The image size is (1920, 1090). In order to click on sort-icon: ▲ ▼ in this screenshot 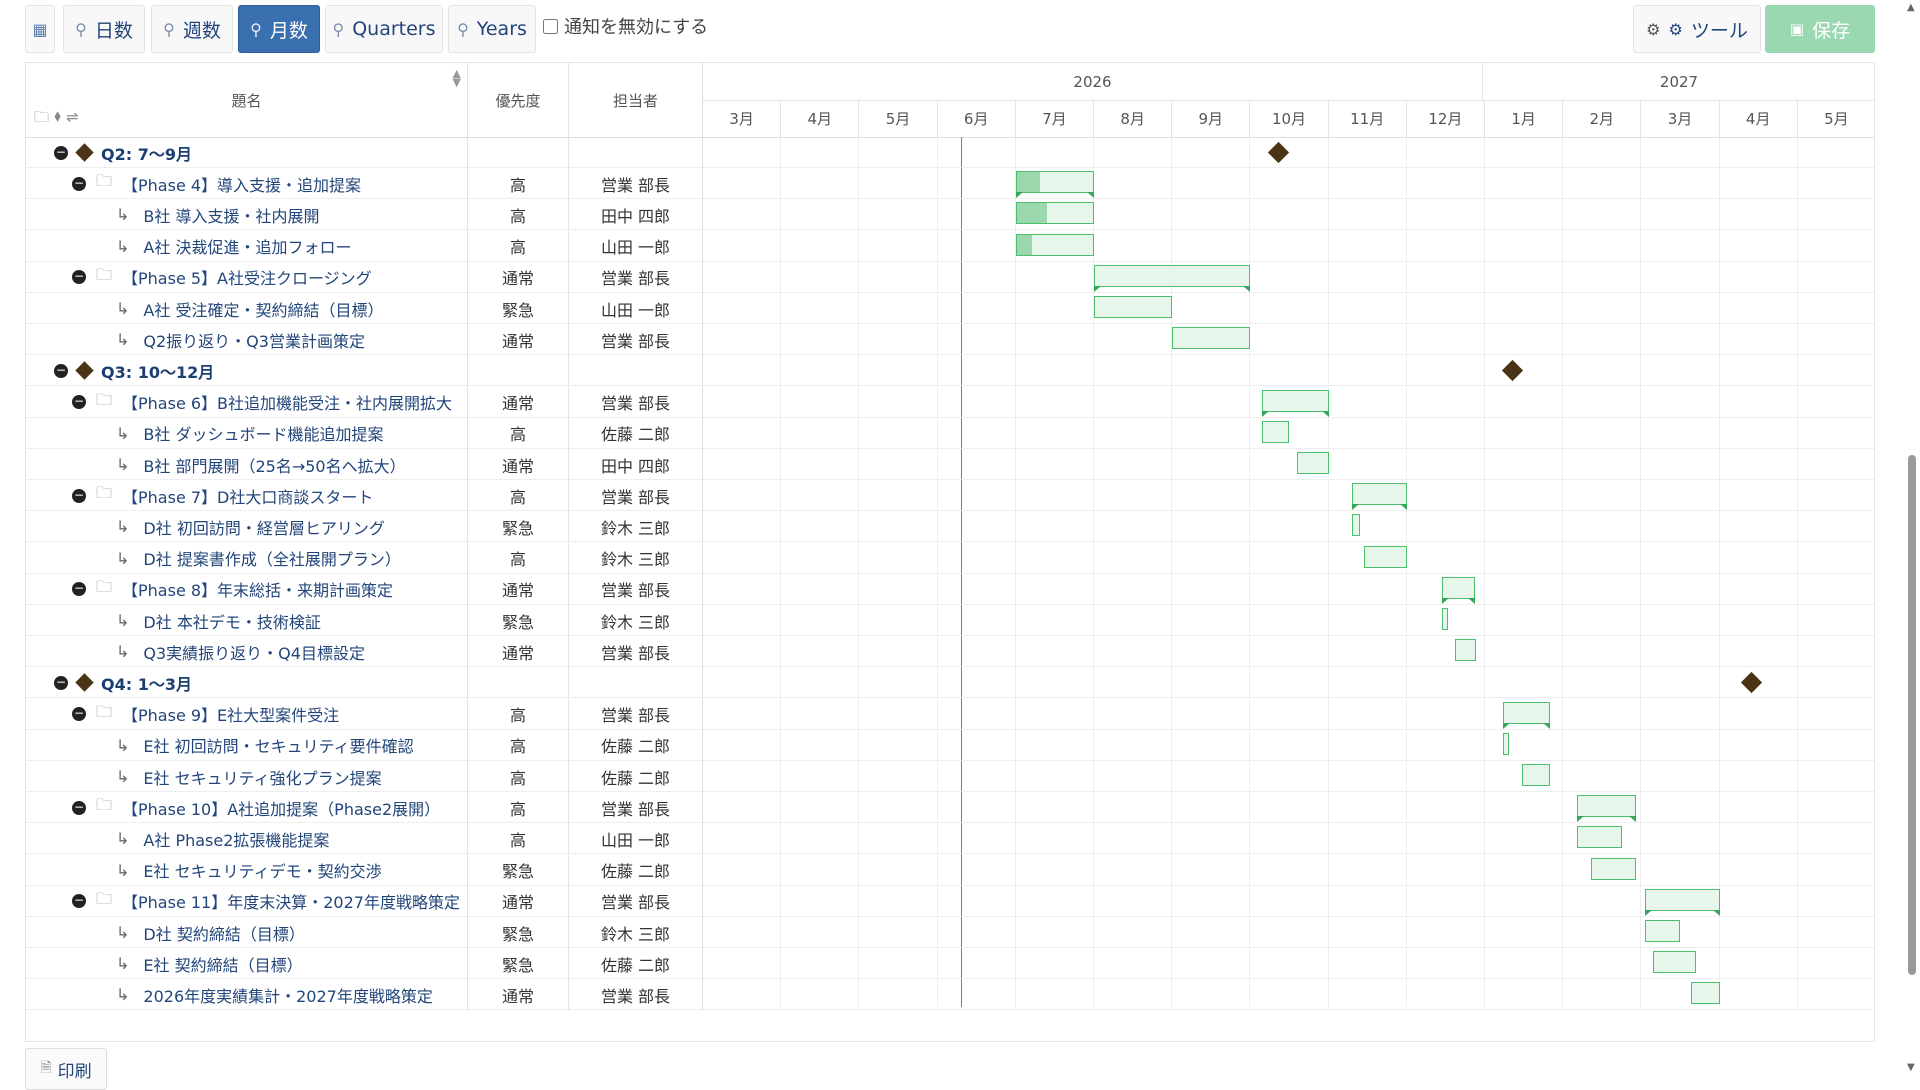, I will do `click(457, 78)`.